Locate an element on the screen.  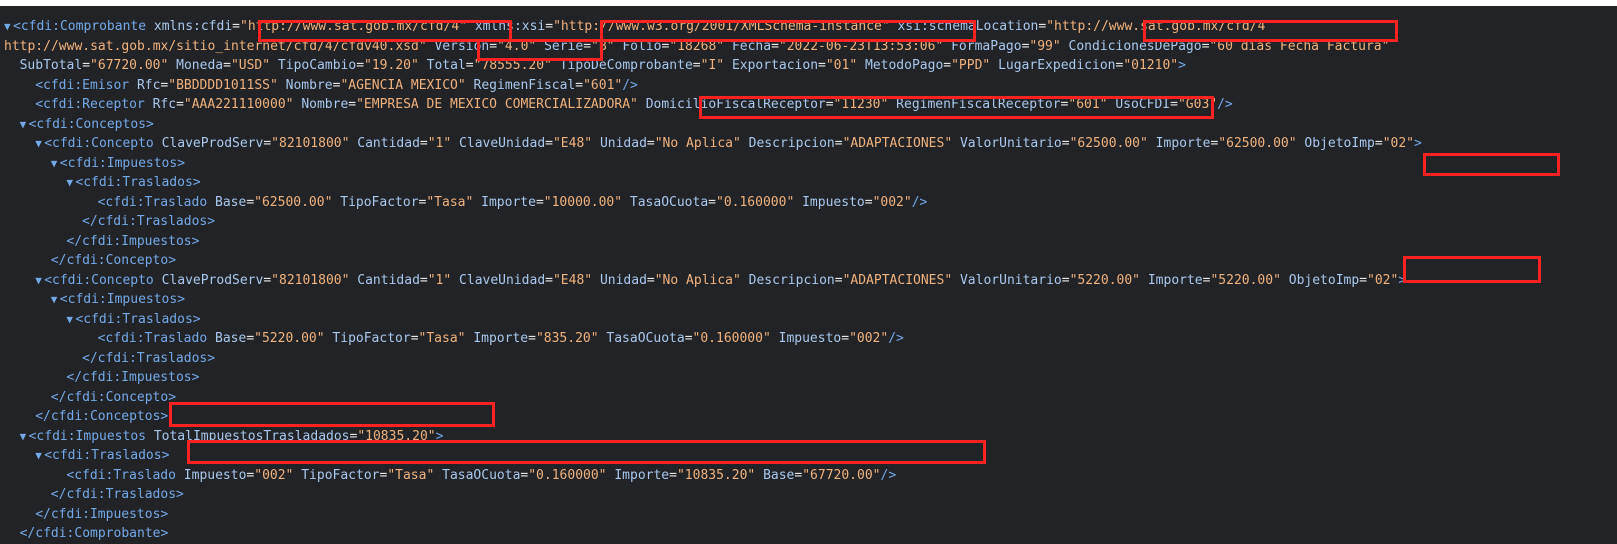
xml-line: </cfdi:Conceptos> is located at coordinates (808, 417).